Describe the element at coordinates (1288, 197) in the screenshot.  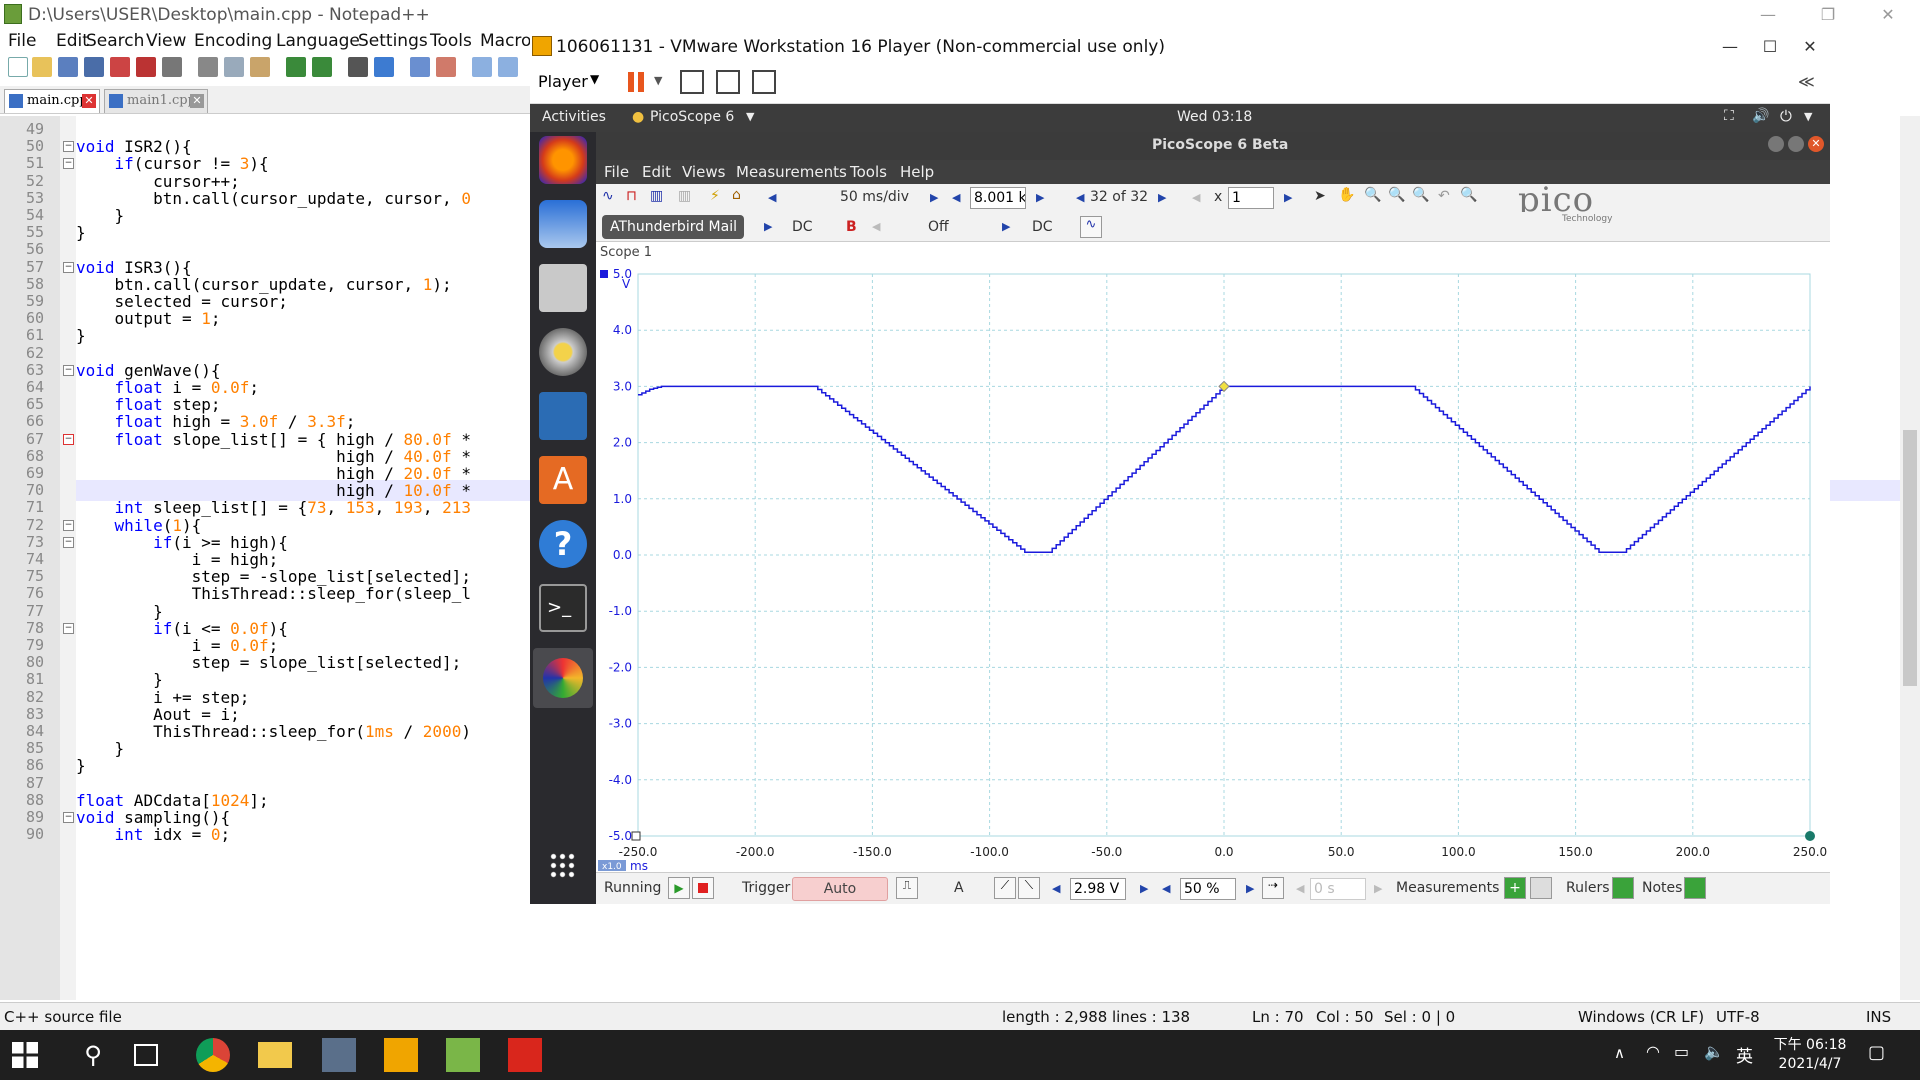
I see `zoom-next-icon: ▶` at that location.